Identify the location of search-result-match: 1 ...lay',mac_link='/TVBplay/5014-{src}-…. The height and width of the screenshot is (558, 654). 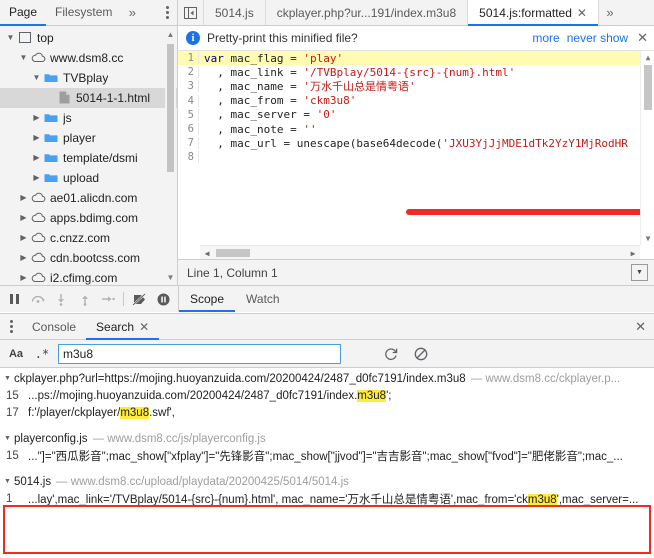
(327, 498).